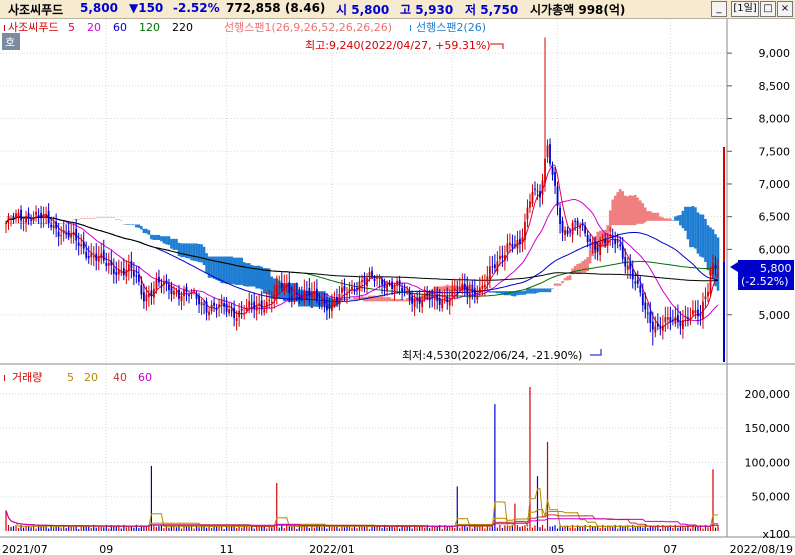 The height and width of the screenshot is (555, 795). Describe the element at coordinates (33, 27) in the screenshot. I see `legend-stock: 사조씨푸드` at that location.